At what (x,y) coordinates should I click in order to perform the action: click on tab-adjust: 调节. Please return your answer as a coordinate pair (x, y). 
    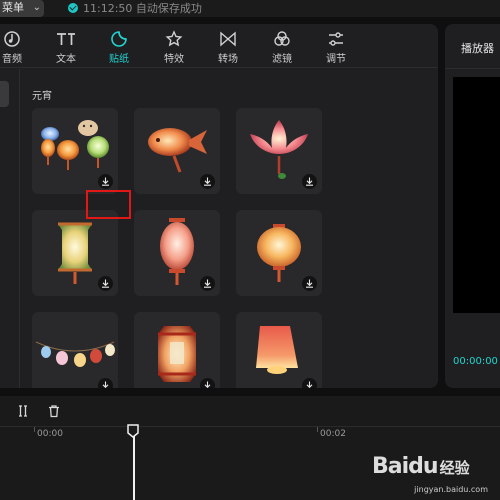
    Looking at the image, I should click on (336, 48).